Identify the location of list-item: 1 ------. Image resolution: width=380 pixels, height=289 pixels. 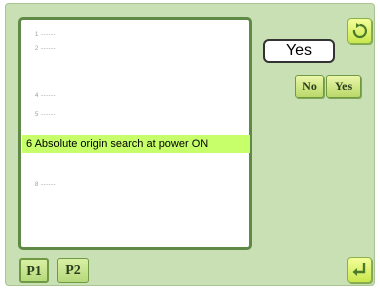
(45, 35).